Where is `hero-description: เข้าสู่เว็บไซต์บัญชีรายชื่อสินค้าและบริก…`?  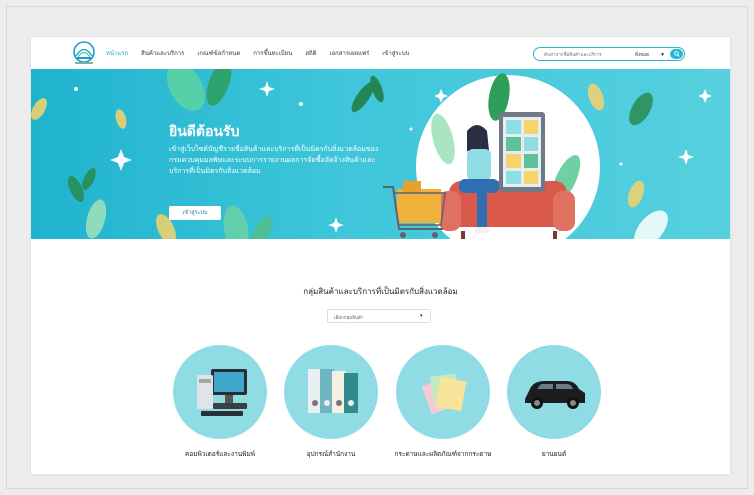
hero-description: เข้าสู่เว็บไซต์บัญชีรายชื่อสินค้าและบริก… is located at coordinates (274, 160).